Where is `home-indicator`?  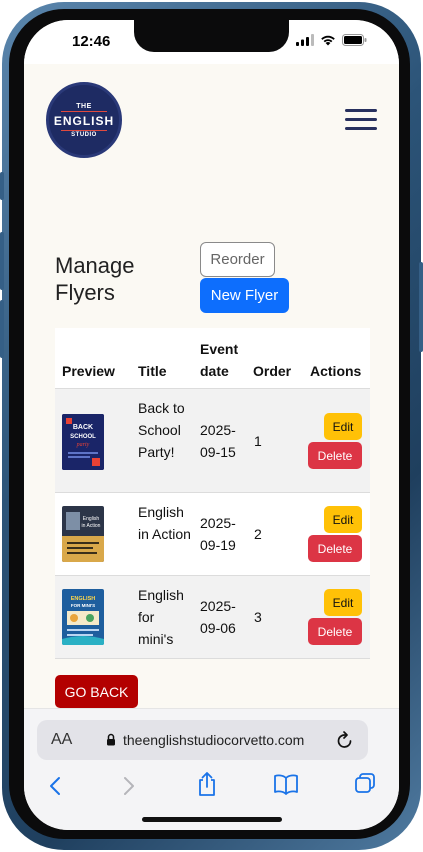 home-indicator is located at coordinates (212, 819).